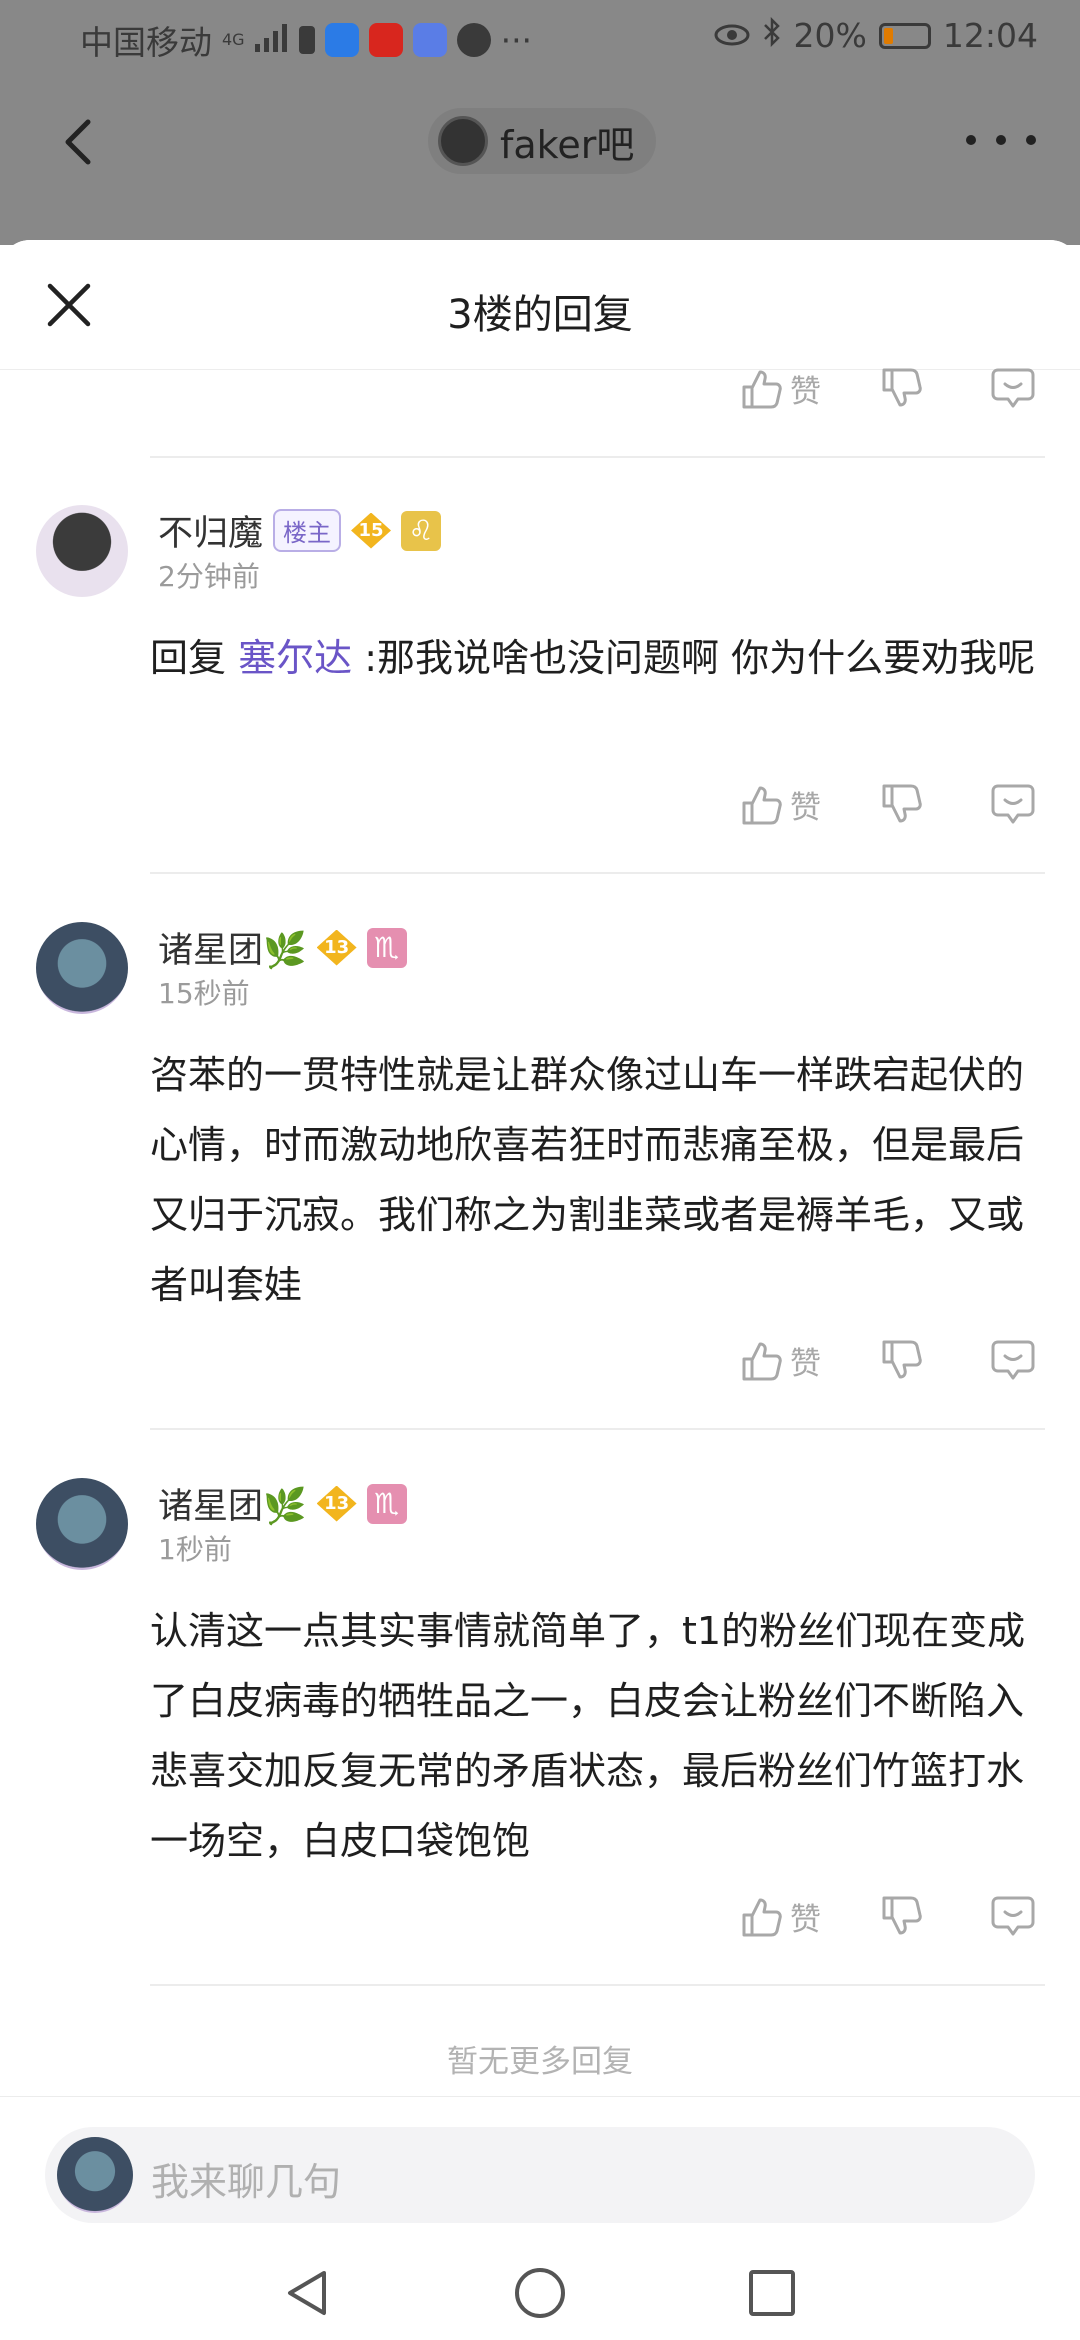  I want to click on reply-text: :那我说啥也没问题啊 你为什么要劝我呢, so click(694, 658).